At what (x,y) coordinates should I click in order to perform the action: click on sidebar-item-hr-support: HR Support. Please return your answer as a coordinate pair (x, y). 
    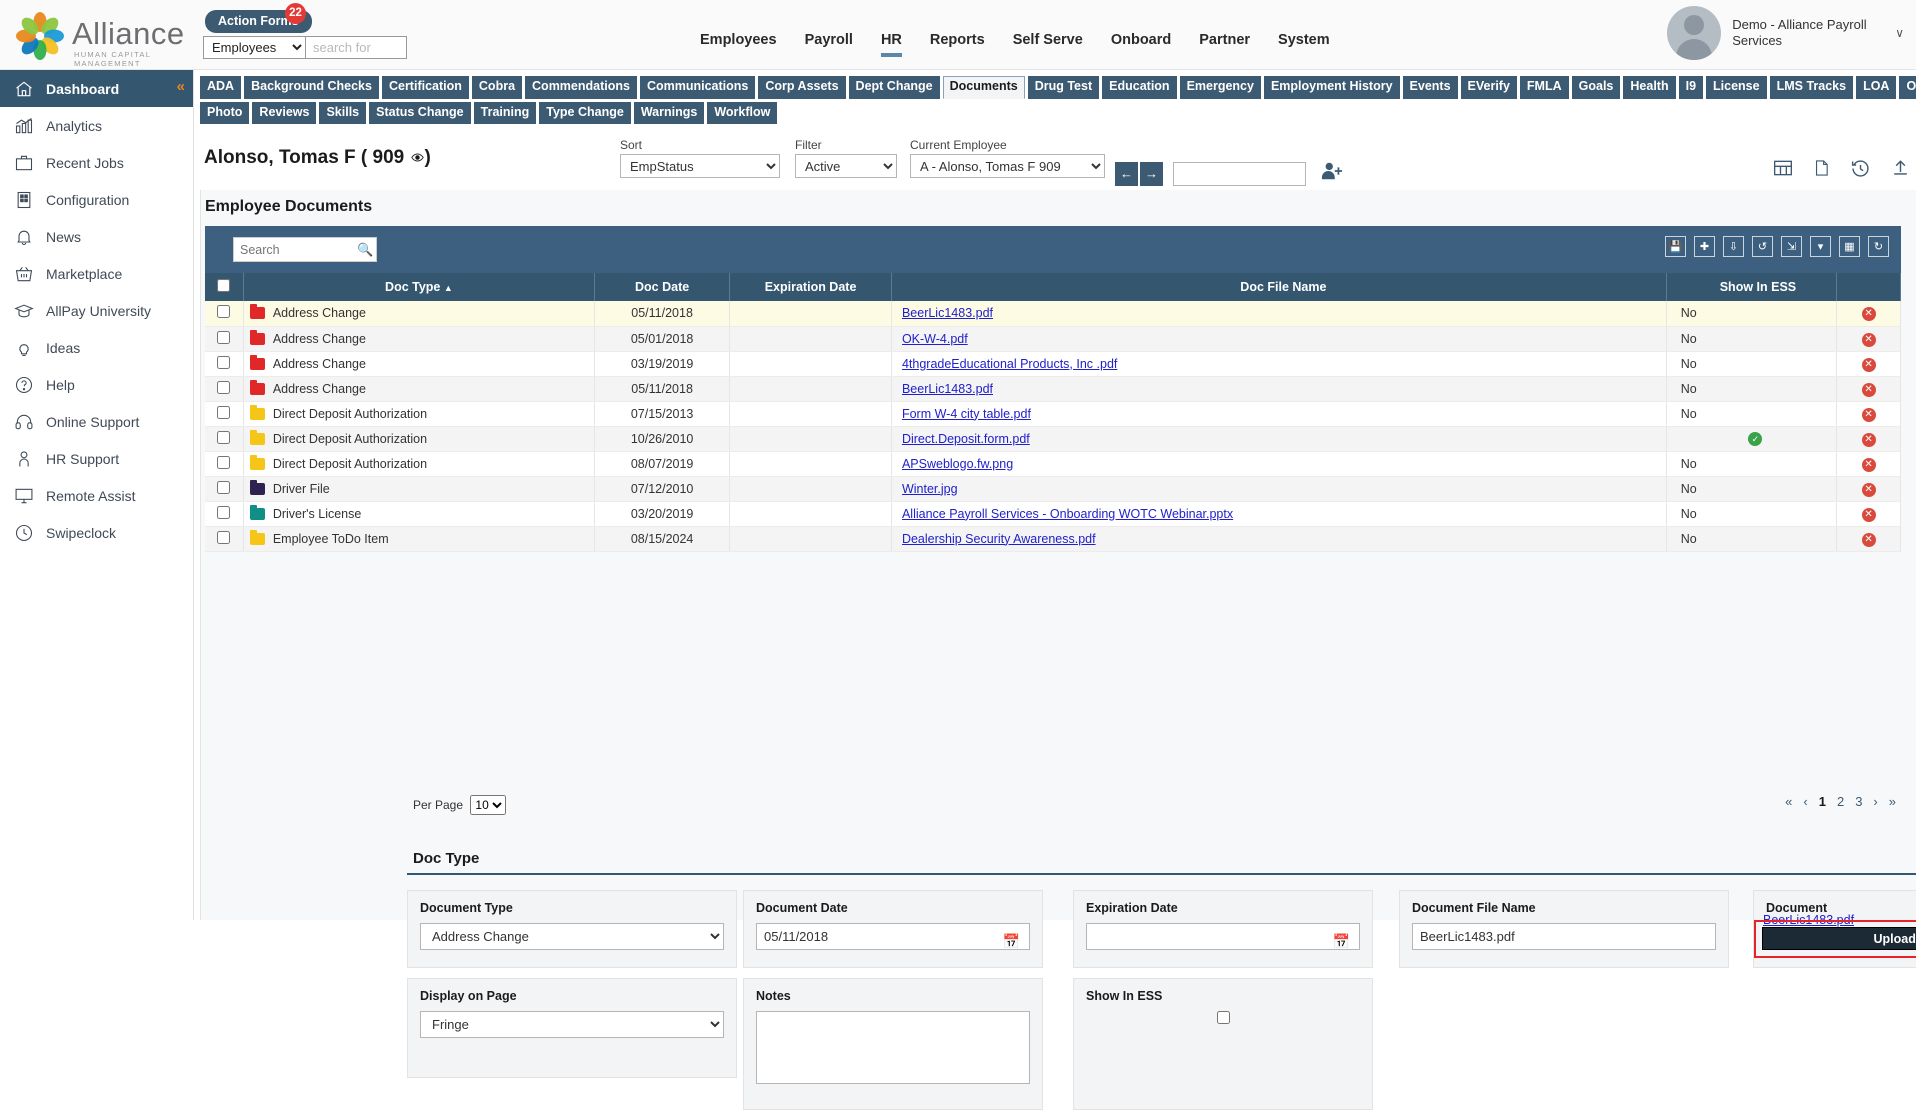
    Looking at the image, I should click on (96, 458).